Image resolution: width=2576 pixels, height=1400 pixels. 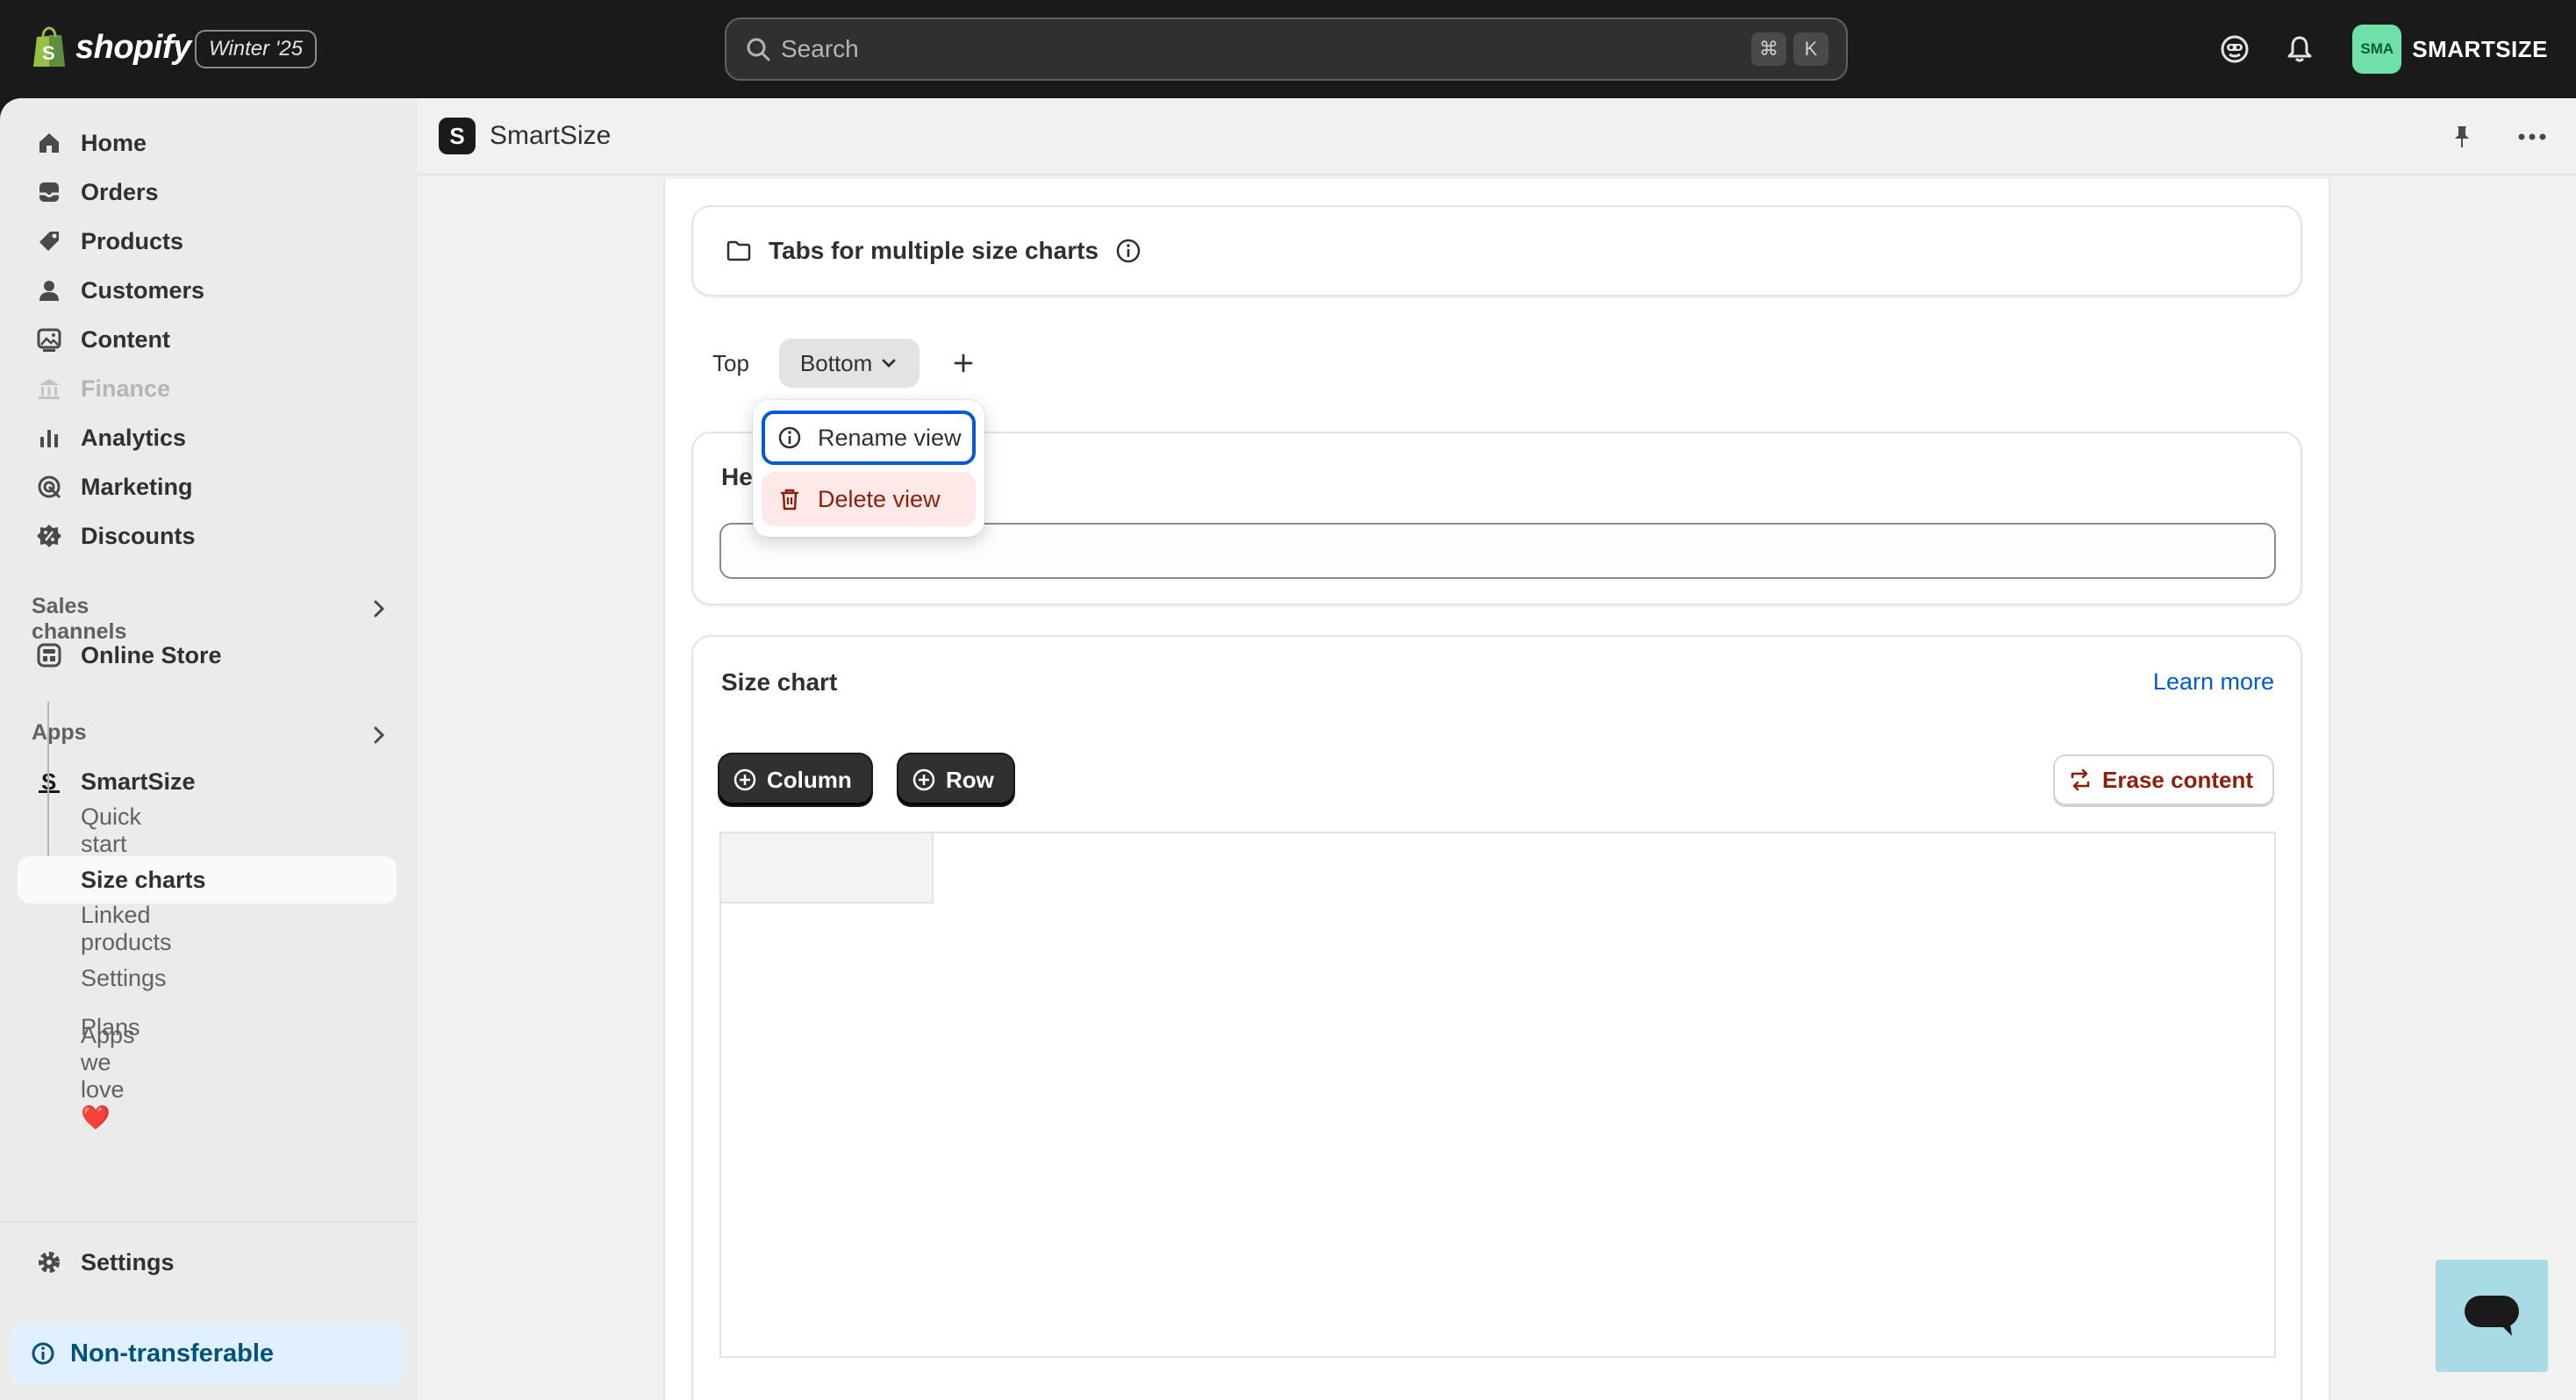 I want to click on app-header: S SmartSize, so click(x=1497, y=136).